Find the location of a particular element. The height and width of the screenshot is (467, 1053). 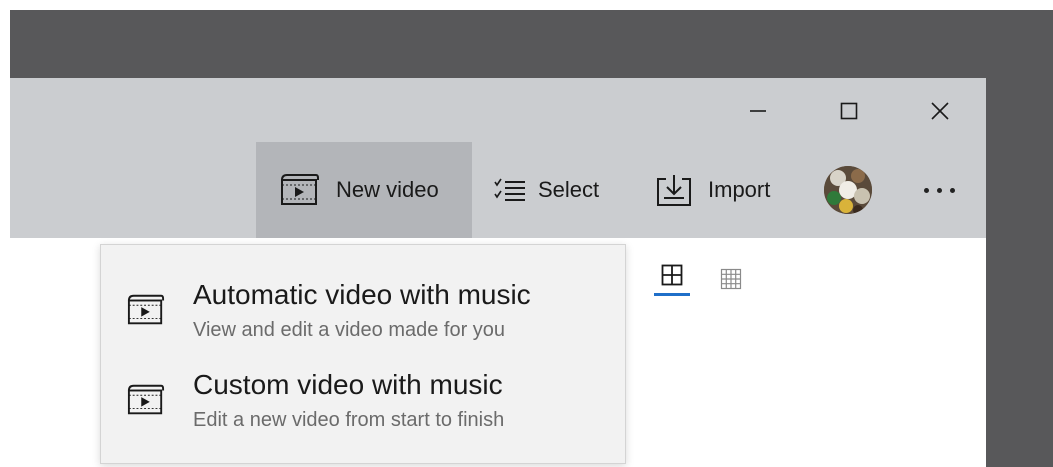

menu-item-title: Custom video with music is located at coordinates (348, 384).